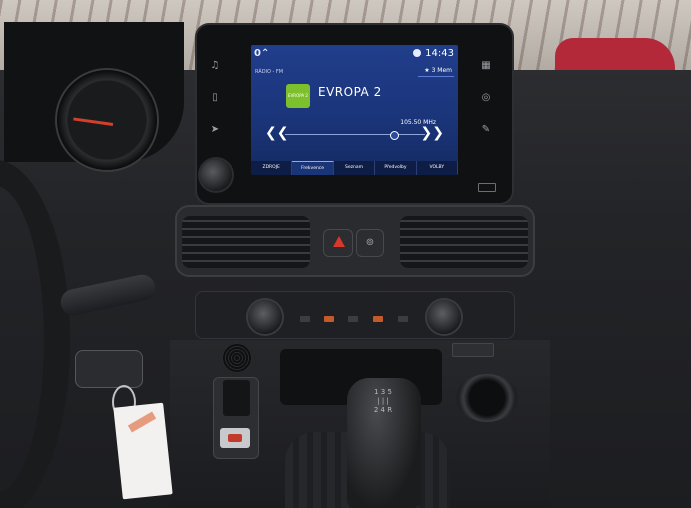 Image resolution: width=691 pixels, height=508 pixels. Describe the element at coordinates (269, 72) in the screenshot. I see `band-label: RÁDIO - FM` at that location.